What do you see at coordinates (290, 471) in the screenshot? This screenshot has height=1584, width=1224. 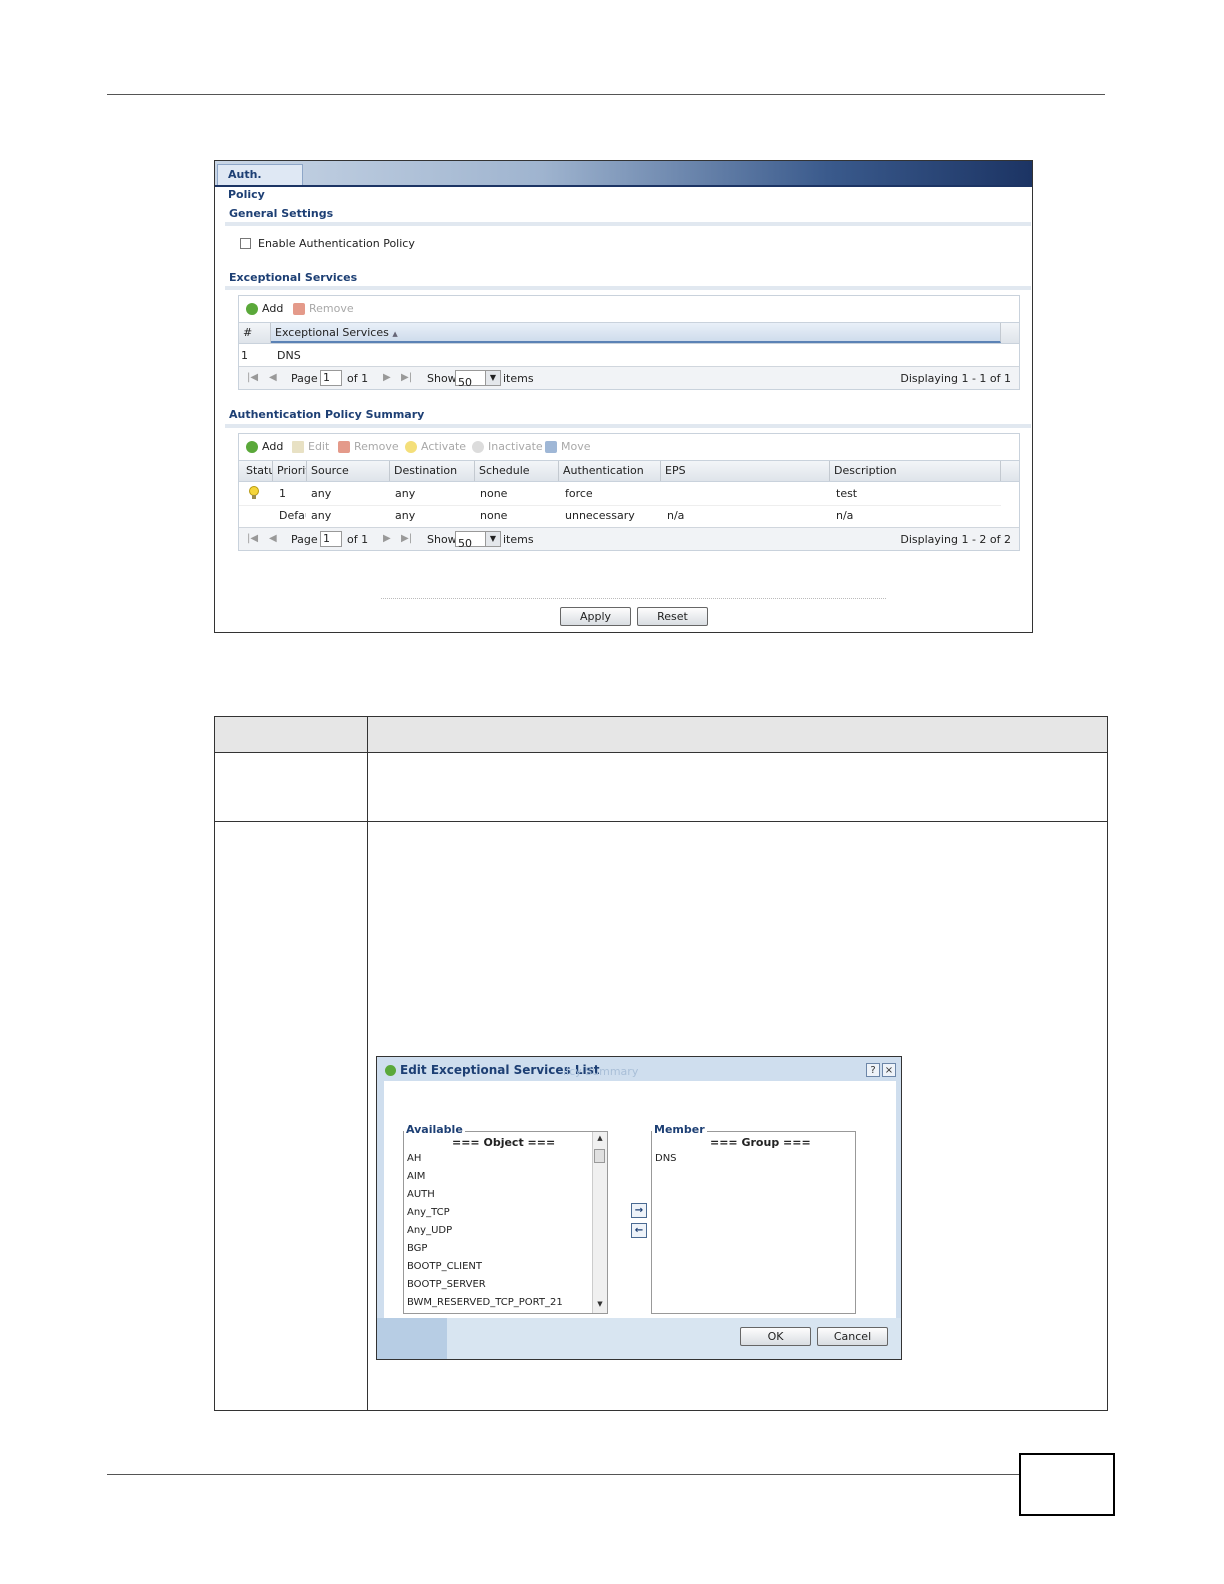 I see `col-priority: Priority` at bounding box center [290, 471].